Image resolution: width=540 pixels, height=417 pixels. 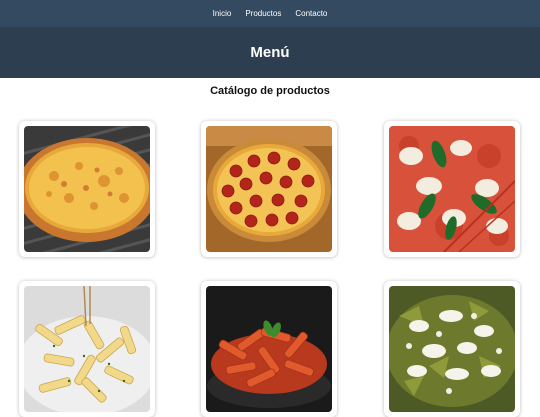 I want to click on page-title: Menú, so click(x=270, y=52).